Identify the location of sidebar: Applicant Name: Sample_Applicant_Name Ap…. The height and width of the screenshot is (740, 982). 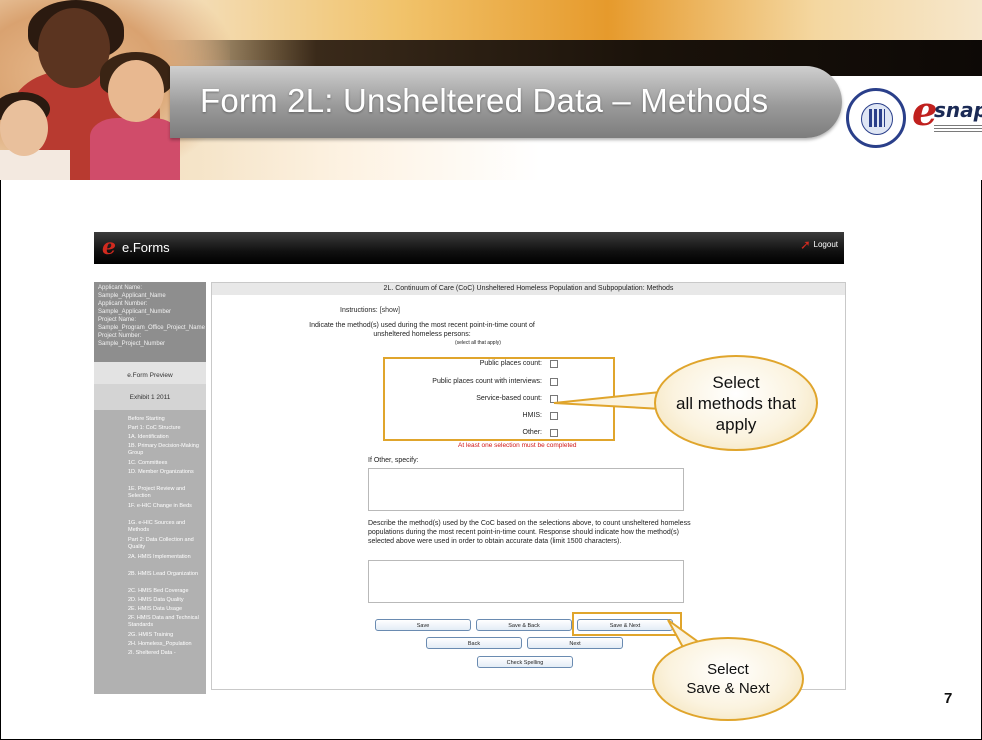
(150, 488).